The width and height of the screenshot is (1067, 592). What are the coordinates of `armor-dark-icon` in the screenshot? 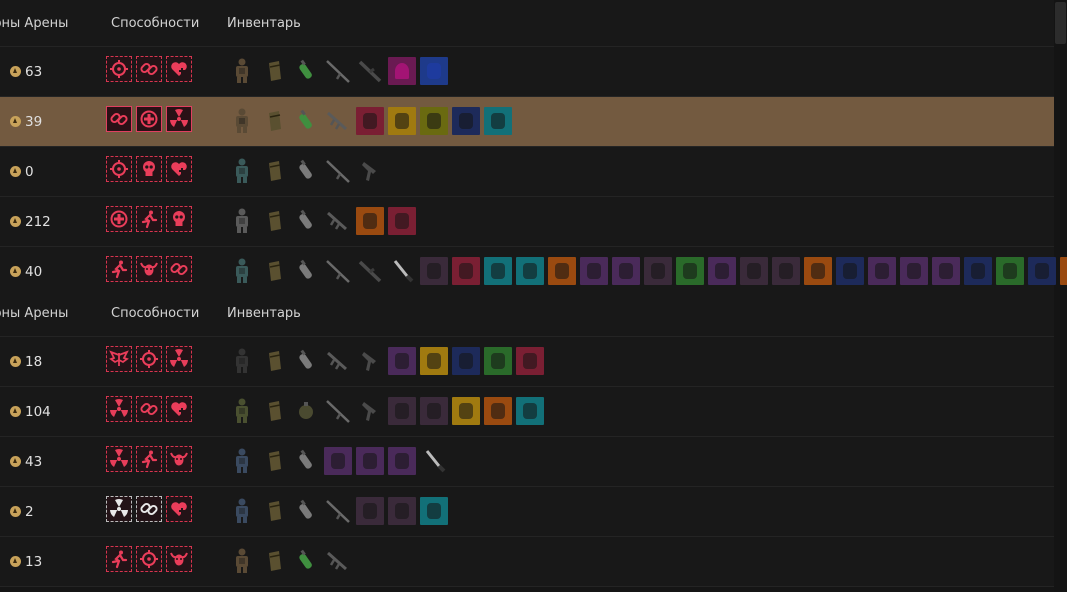 It's located at (242, 361).